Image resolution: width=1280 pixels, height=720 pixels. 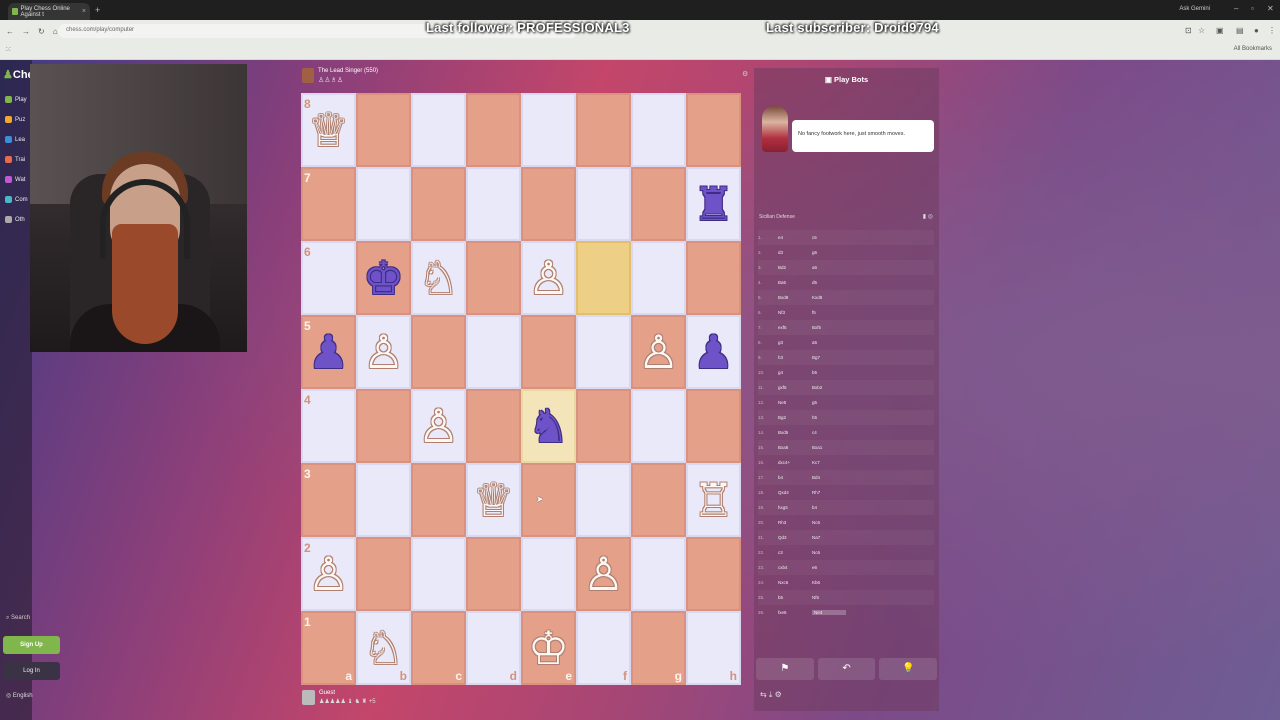 What do you see at coordinates (713, 130) in the screenshot?
I see `square-h8` at bounding box center [713, 130].